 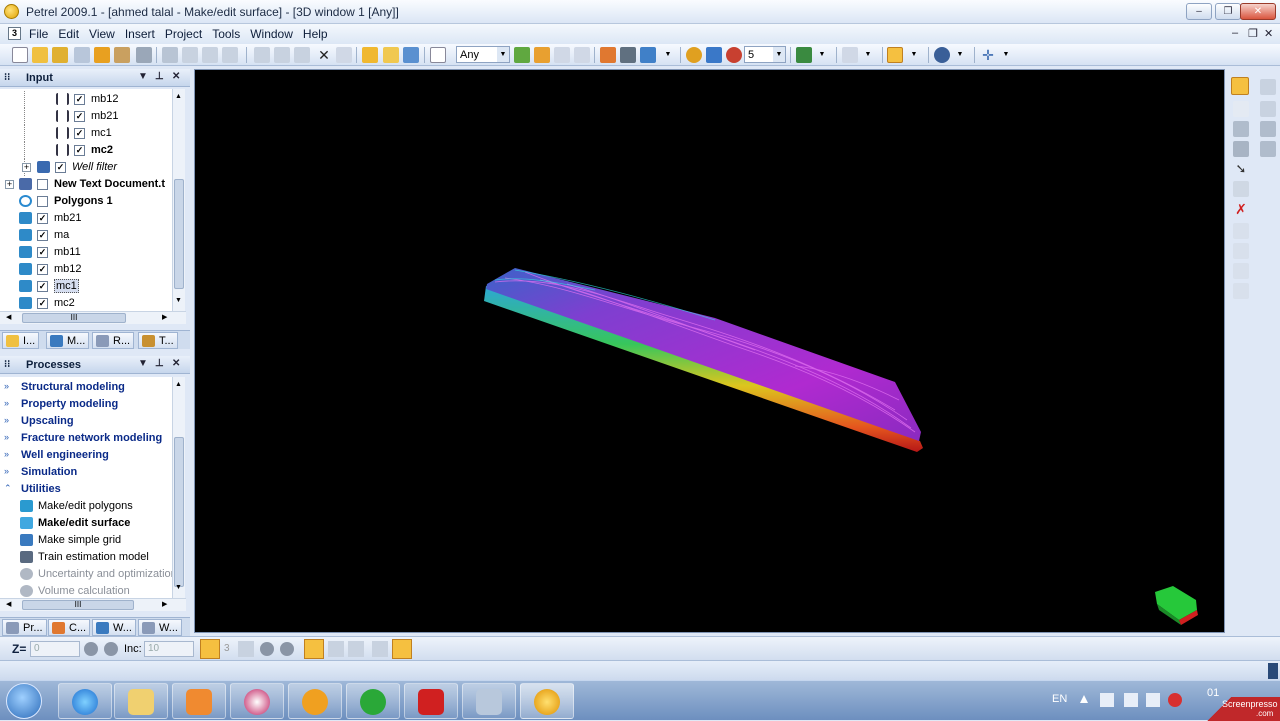 I want to click on redo-icon, so click(x=190, y=55).